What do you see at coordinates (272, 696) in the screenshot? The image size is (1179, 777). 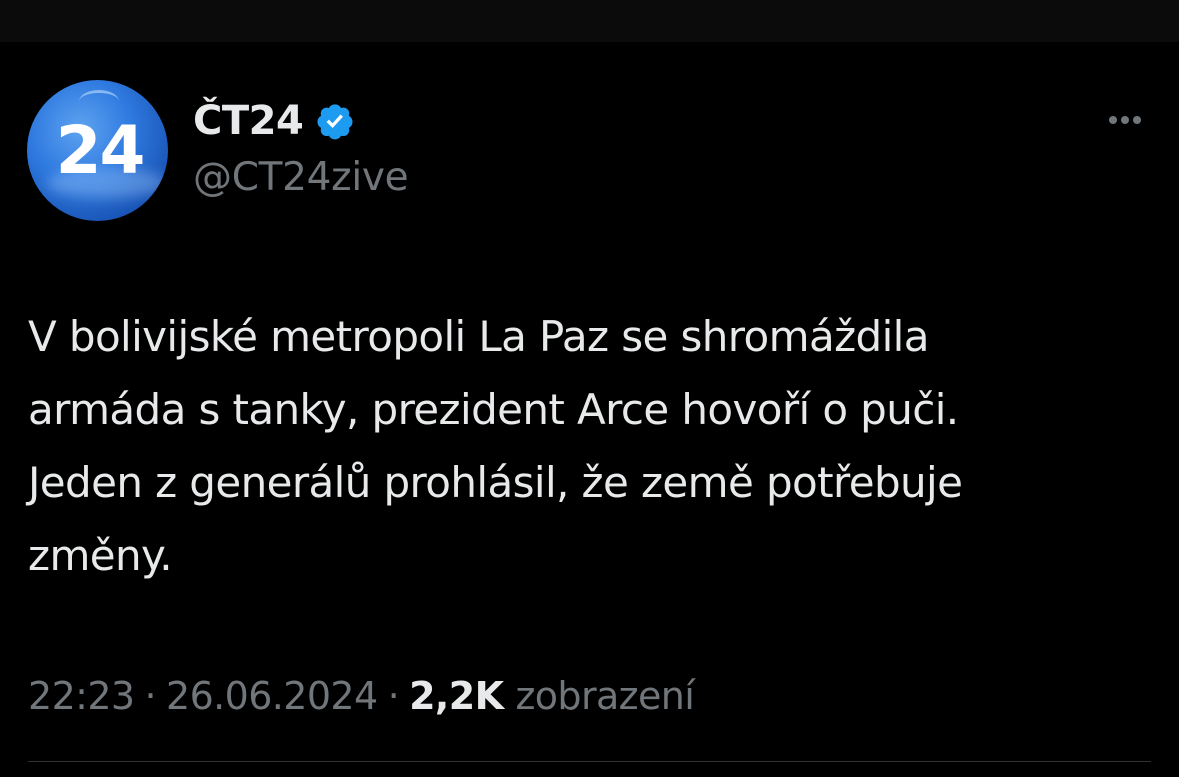 I see `tweet-date: 26.06.2024` at bounding box center [272, 696].